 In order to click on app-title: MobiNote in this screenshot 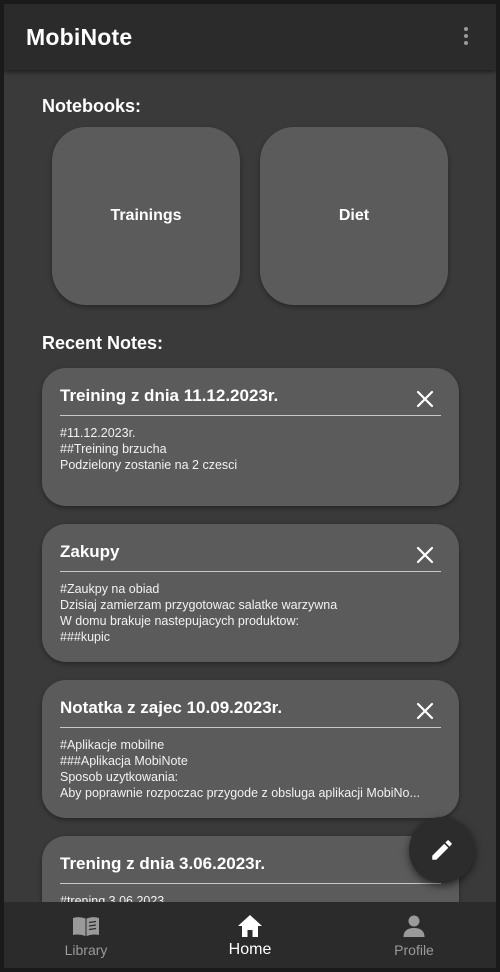, I will do `click(79, 37)`.